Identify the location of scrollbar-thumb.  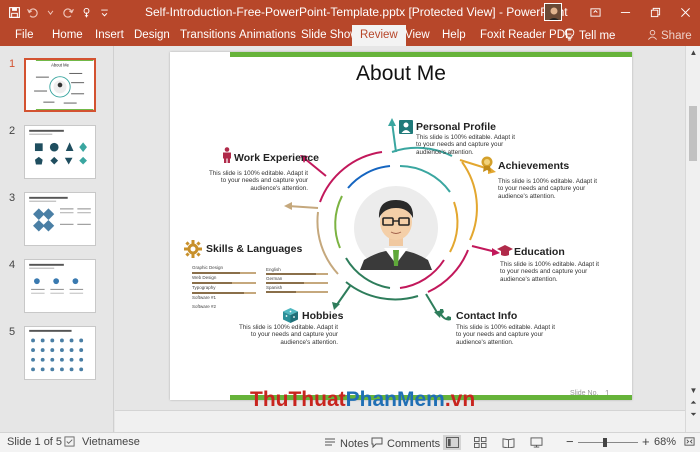
(693, 133).